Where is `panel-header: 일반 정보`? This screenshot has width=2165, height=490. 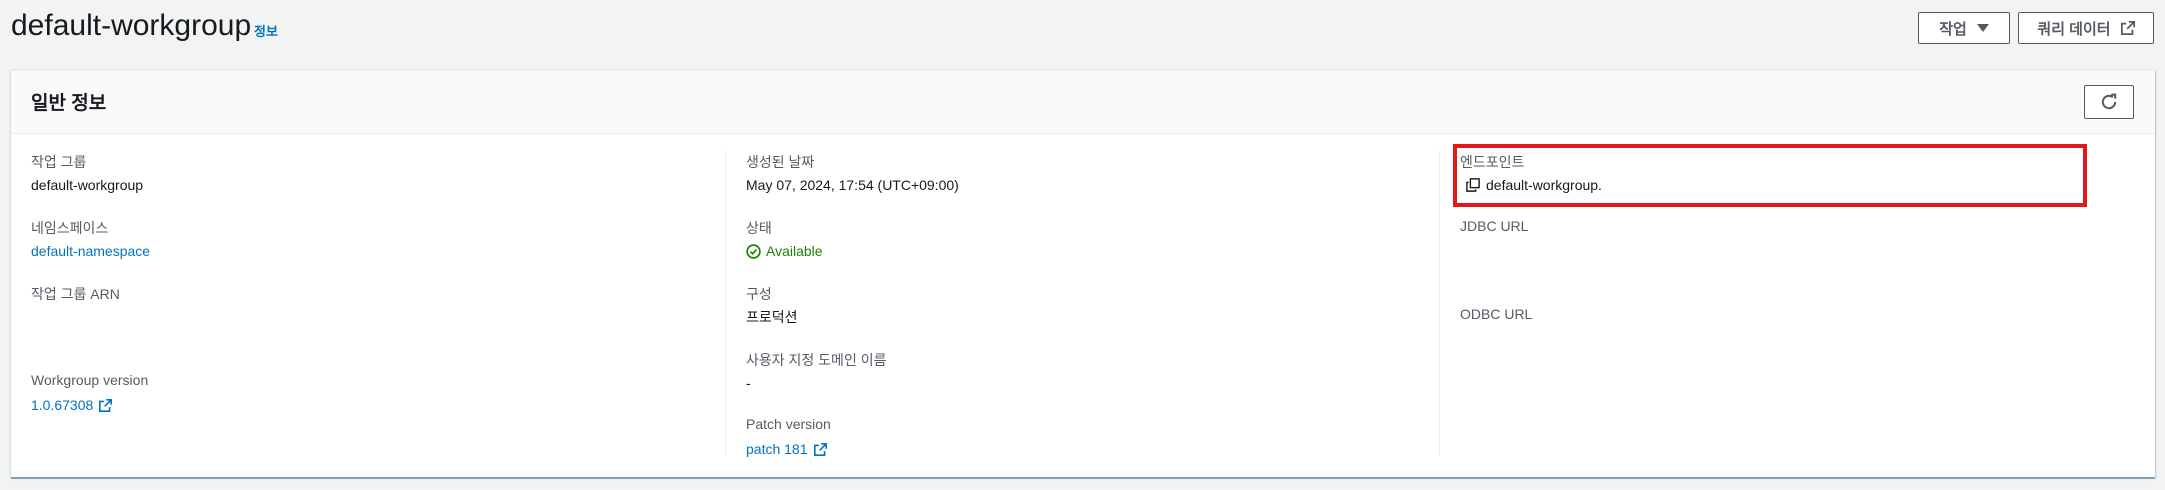
panel-header: 일반 정보 is located at coordinates (1083, 102).